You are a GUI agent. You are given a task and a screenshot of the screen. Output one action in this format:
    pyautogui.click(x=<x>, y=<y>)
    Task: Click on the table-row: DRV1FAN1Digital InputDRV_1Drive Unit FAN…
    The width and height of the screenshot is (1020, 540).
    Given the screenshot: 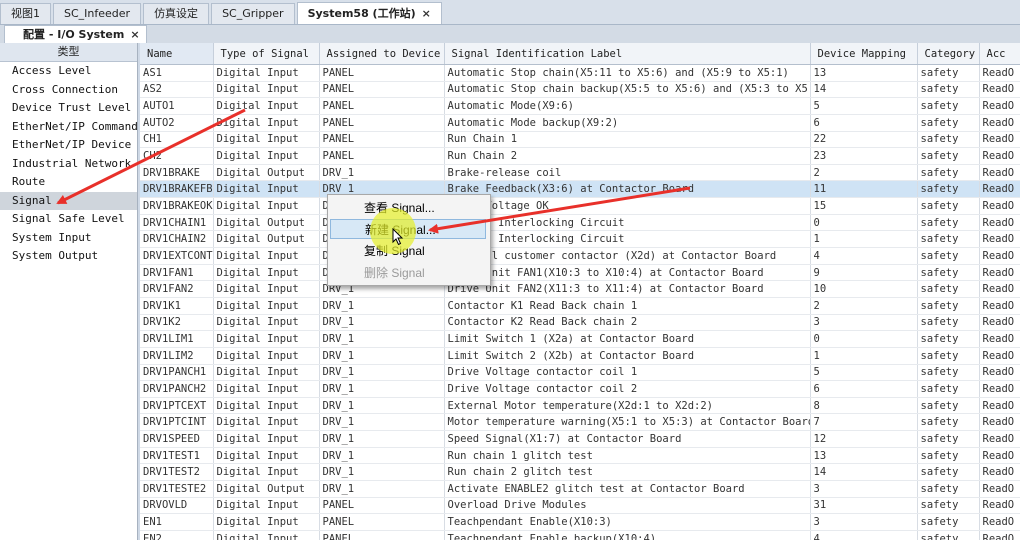 What is the action you would take?
    pyautogui.click(x=580, y=273)
    